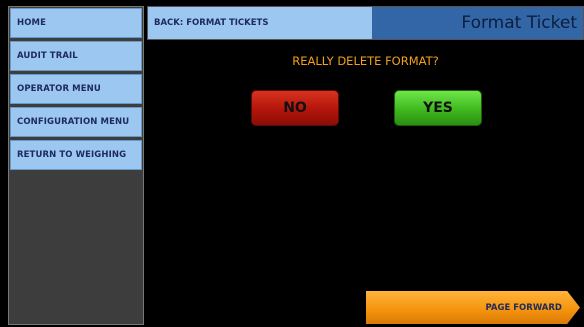 This screenshot has height=327, width=584. What do you see at coordinates (438, 108) in the screenshot?
I see `yes-button: YES` at bounding box center [438, 108].